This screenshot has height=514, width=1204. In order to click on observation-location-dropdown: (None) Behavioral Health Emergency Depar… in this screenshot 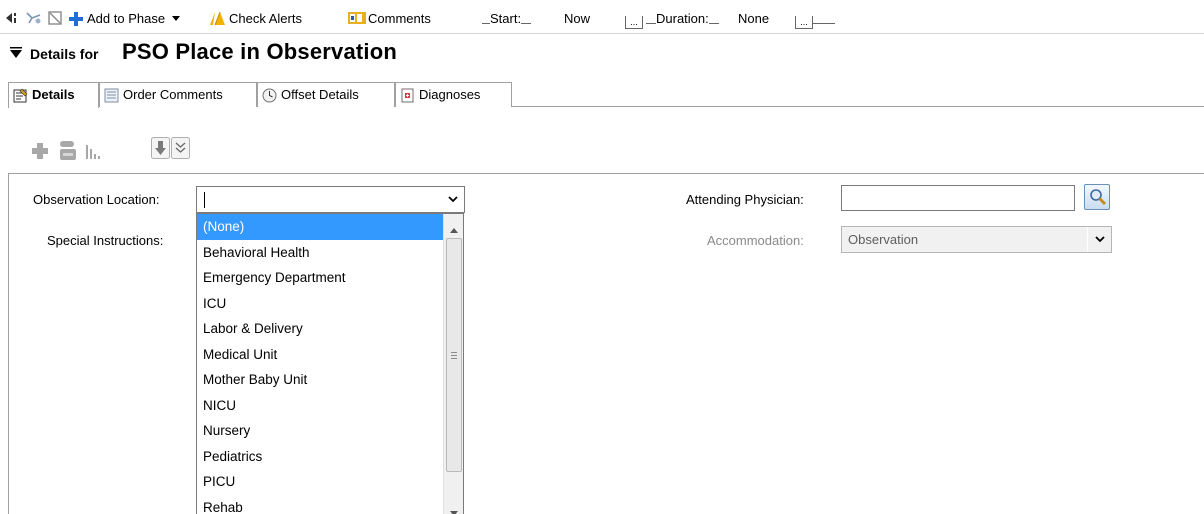, I will do `click(330, 363)`.